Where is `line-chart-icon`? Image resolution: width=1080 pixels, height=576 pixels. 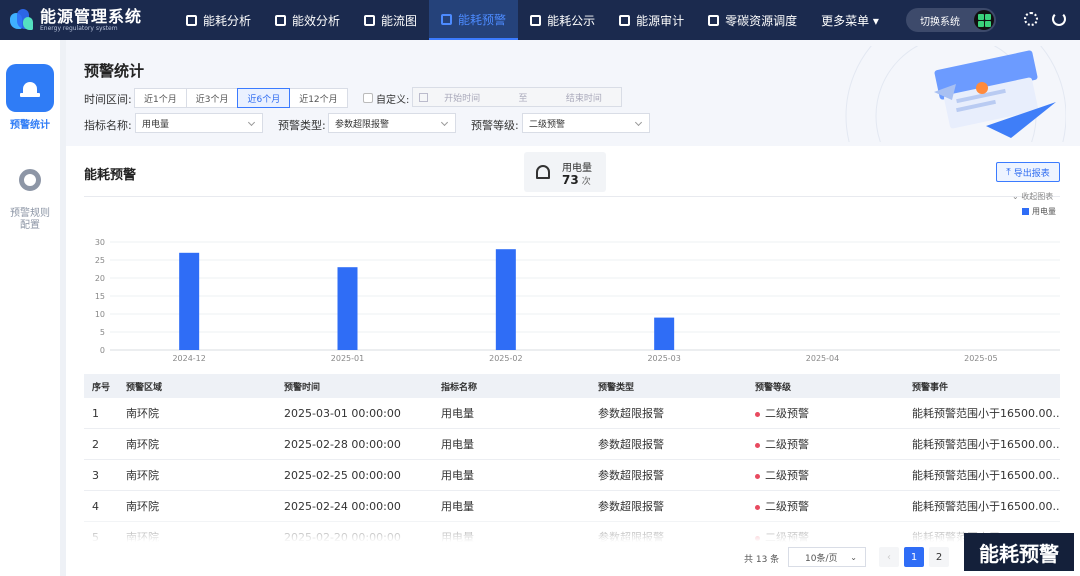
line-chart-icon is located at coordinates (281, 20).